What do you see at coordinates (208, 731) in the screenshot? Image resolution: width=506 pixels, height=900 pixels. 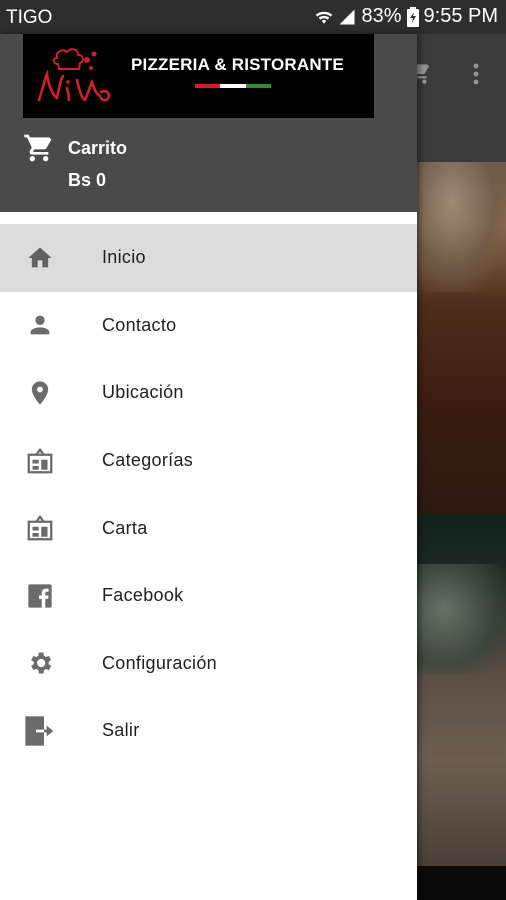 I see `menu-item-salir: Salir` at bounding box center [208, 731].